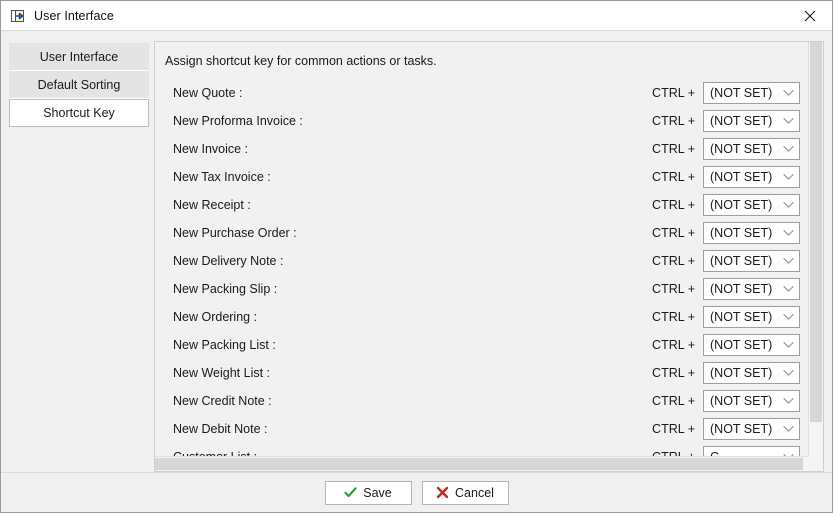 The height and width of the screenshot is (513, 833). Describe the element at coordinates (481, 289) in the screenshot. I see `shortcut-row: New Packing Slip : CTRL + (NOT SET)` at that location.